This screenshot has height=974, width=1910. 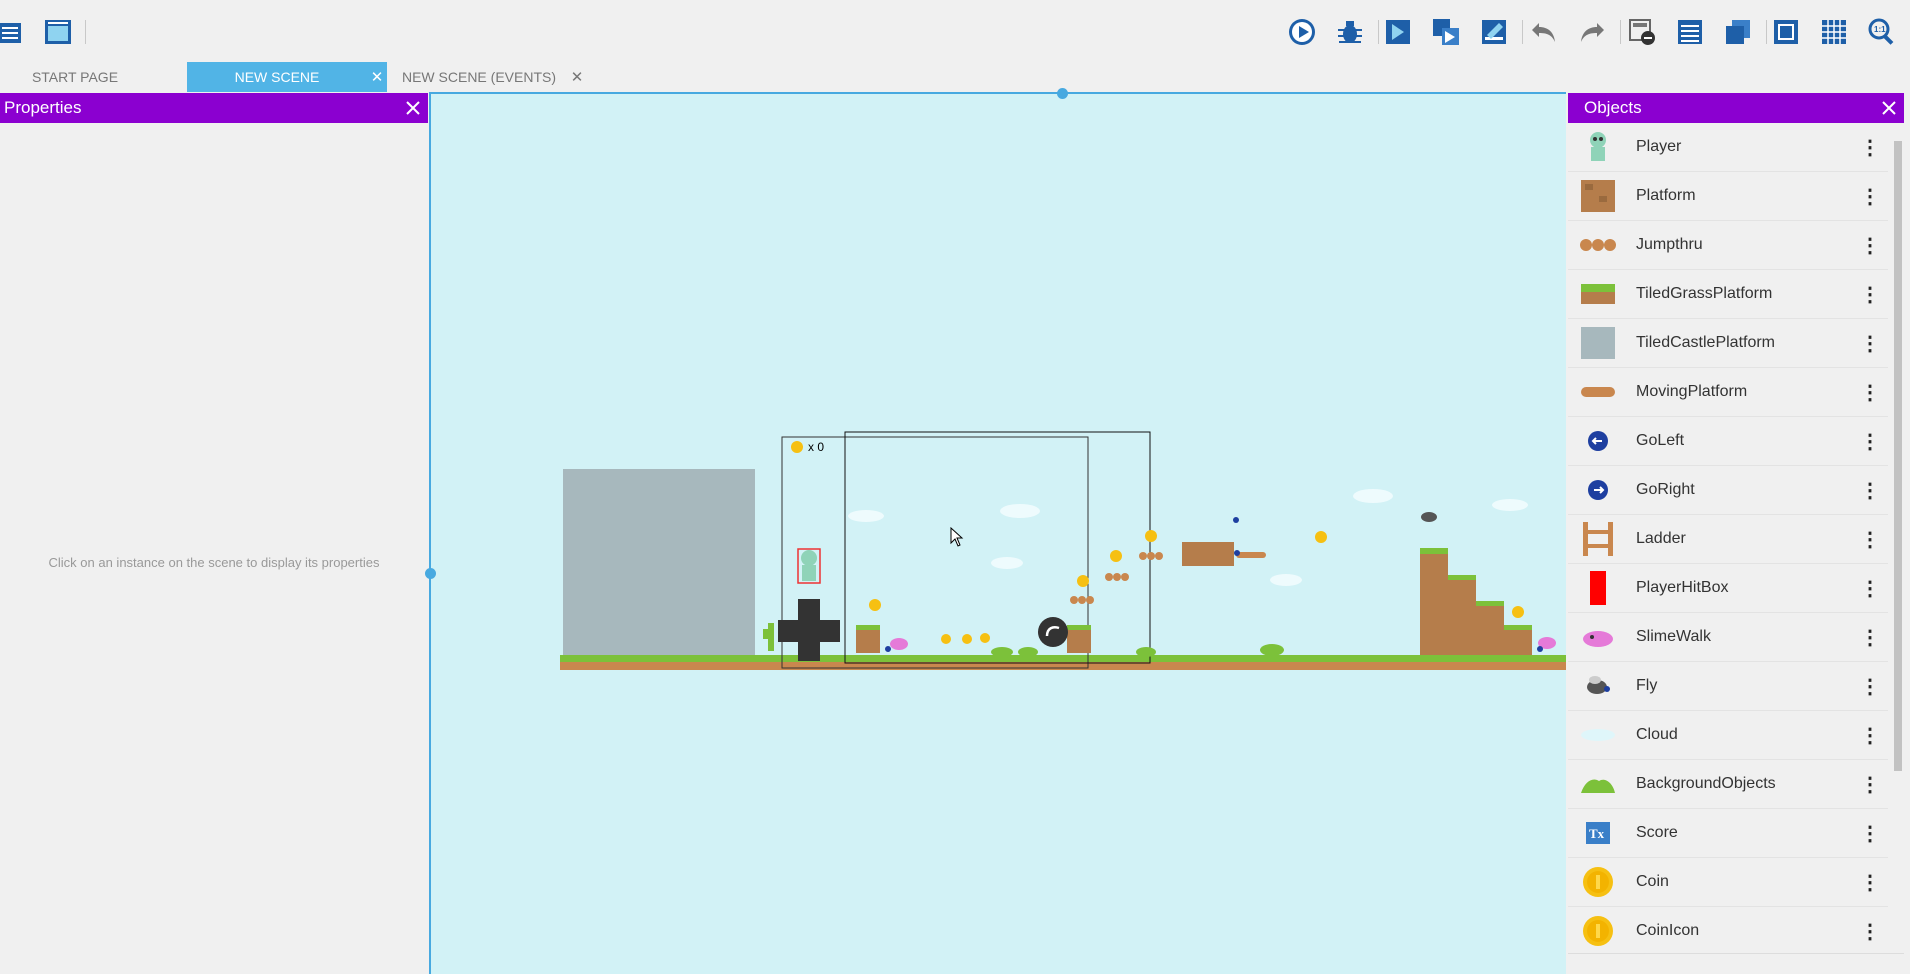 I want to click on object-item-cloud: Cloud ⋮, so click(x=1728, y=735).